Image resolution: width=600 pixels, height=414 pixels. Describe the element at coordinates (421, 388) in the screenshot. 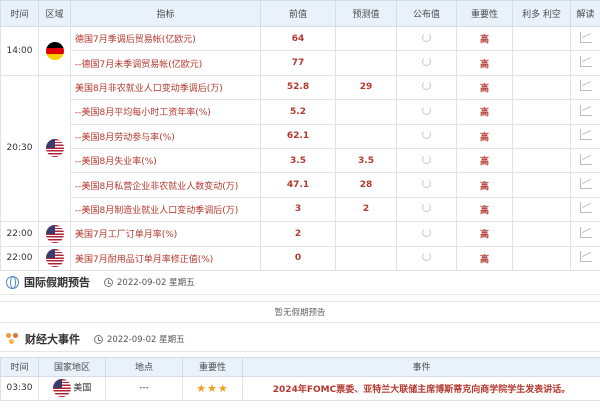

I see `event-description: 2024年FOMC票委、亚特兰大联储主席博斯蒂克向商学院学生发表讲话。` at that location.